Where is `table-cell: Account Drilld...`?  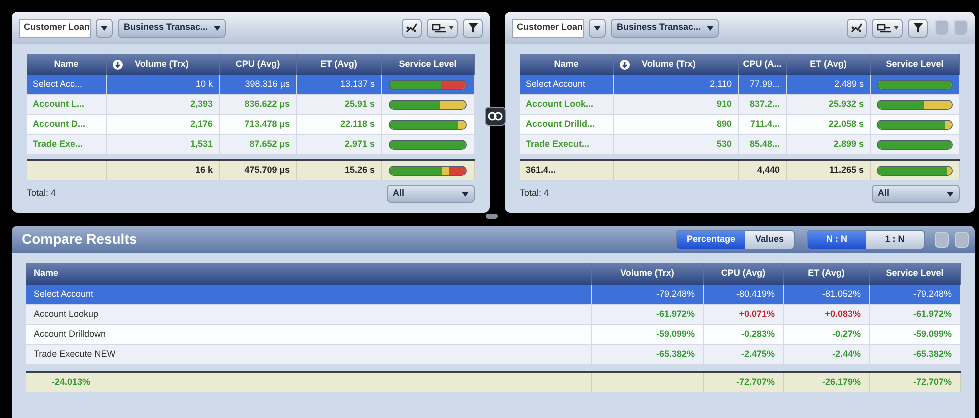 table-cell: Account Drilld... is located at coordinates (567, 124).